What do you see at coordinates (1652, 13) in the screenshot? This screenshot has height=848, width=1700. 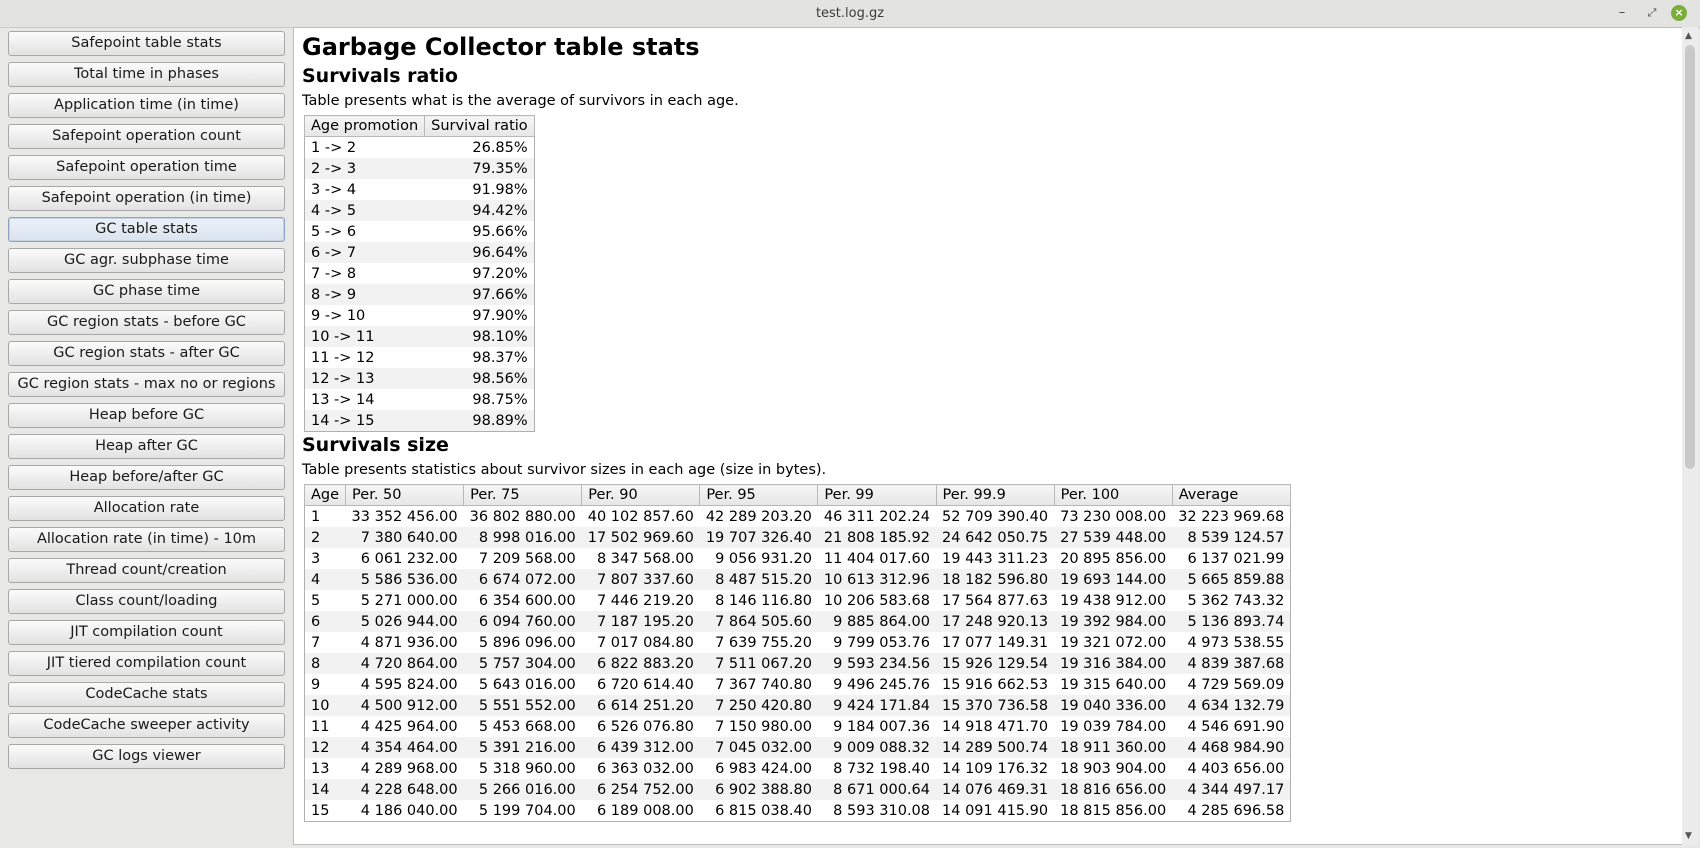 I see `maximize-icon: ⤢` at bounding box center [1652, 13].